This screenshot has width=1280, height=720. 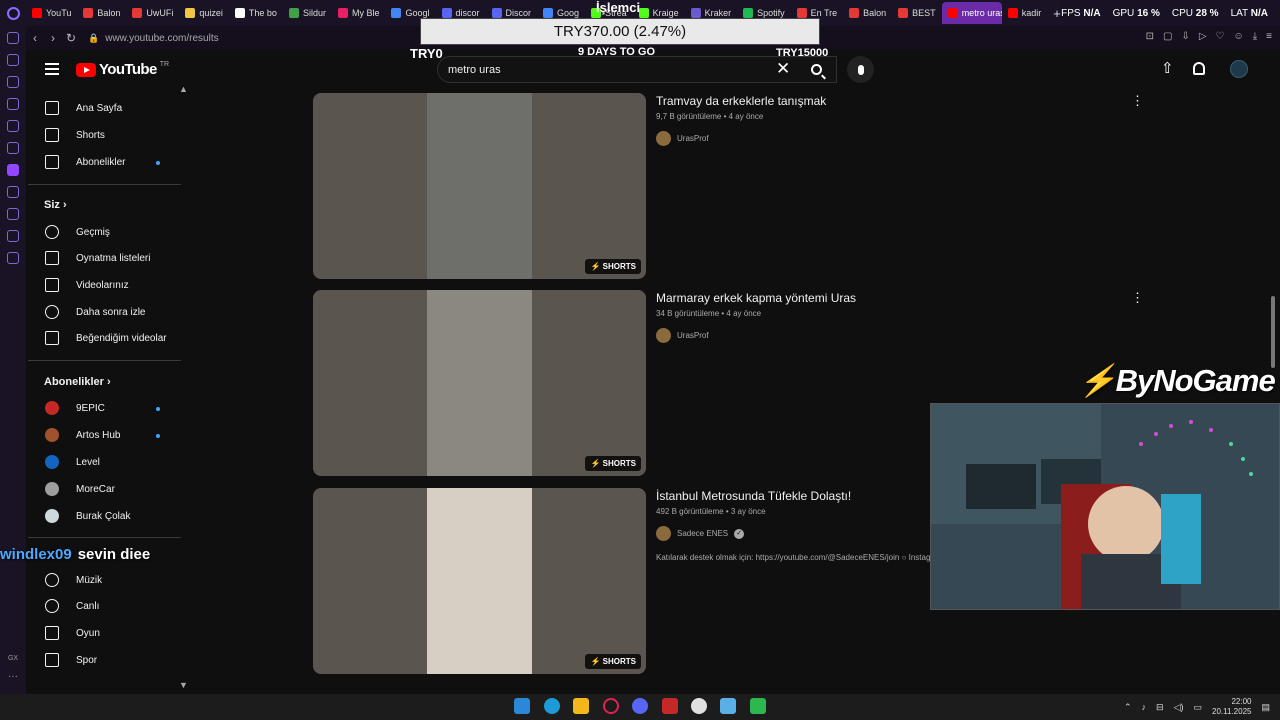 What do you see at coordinates (105, 108) in the screenshot?
I see `sidebar-item-home: Ana Sayfa` at bounding box center [105, 108].